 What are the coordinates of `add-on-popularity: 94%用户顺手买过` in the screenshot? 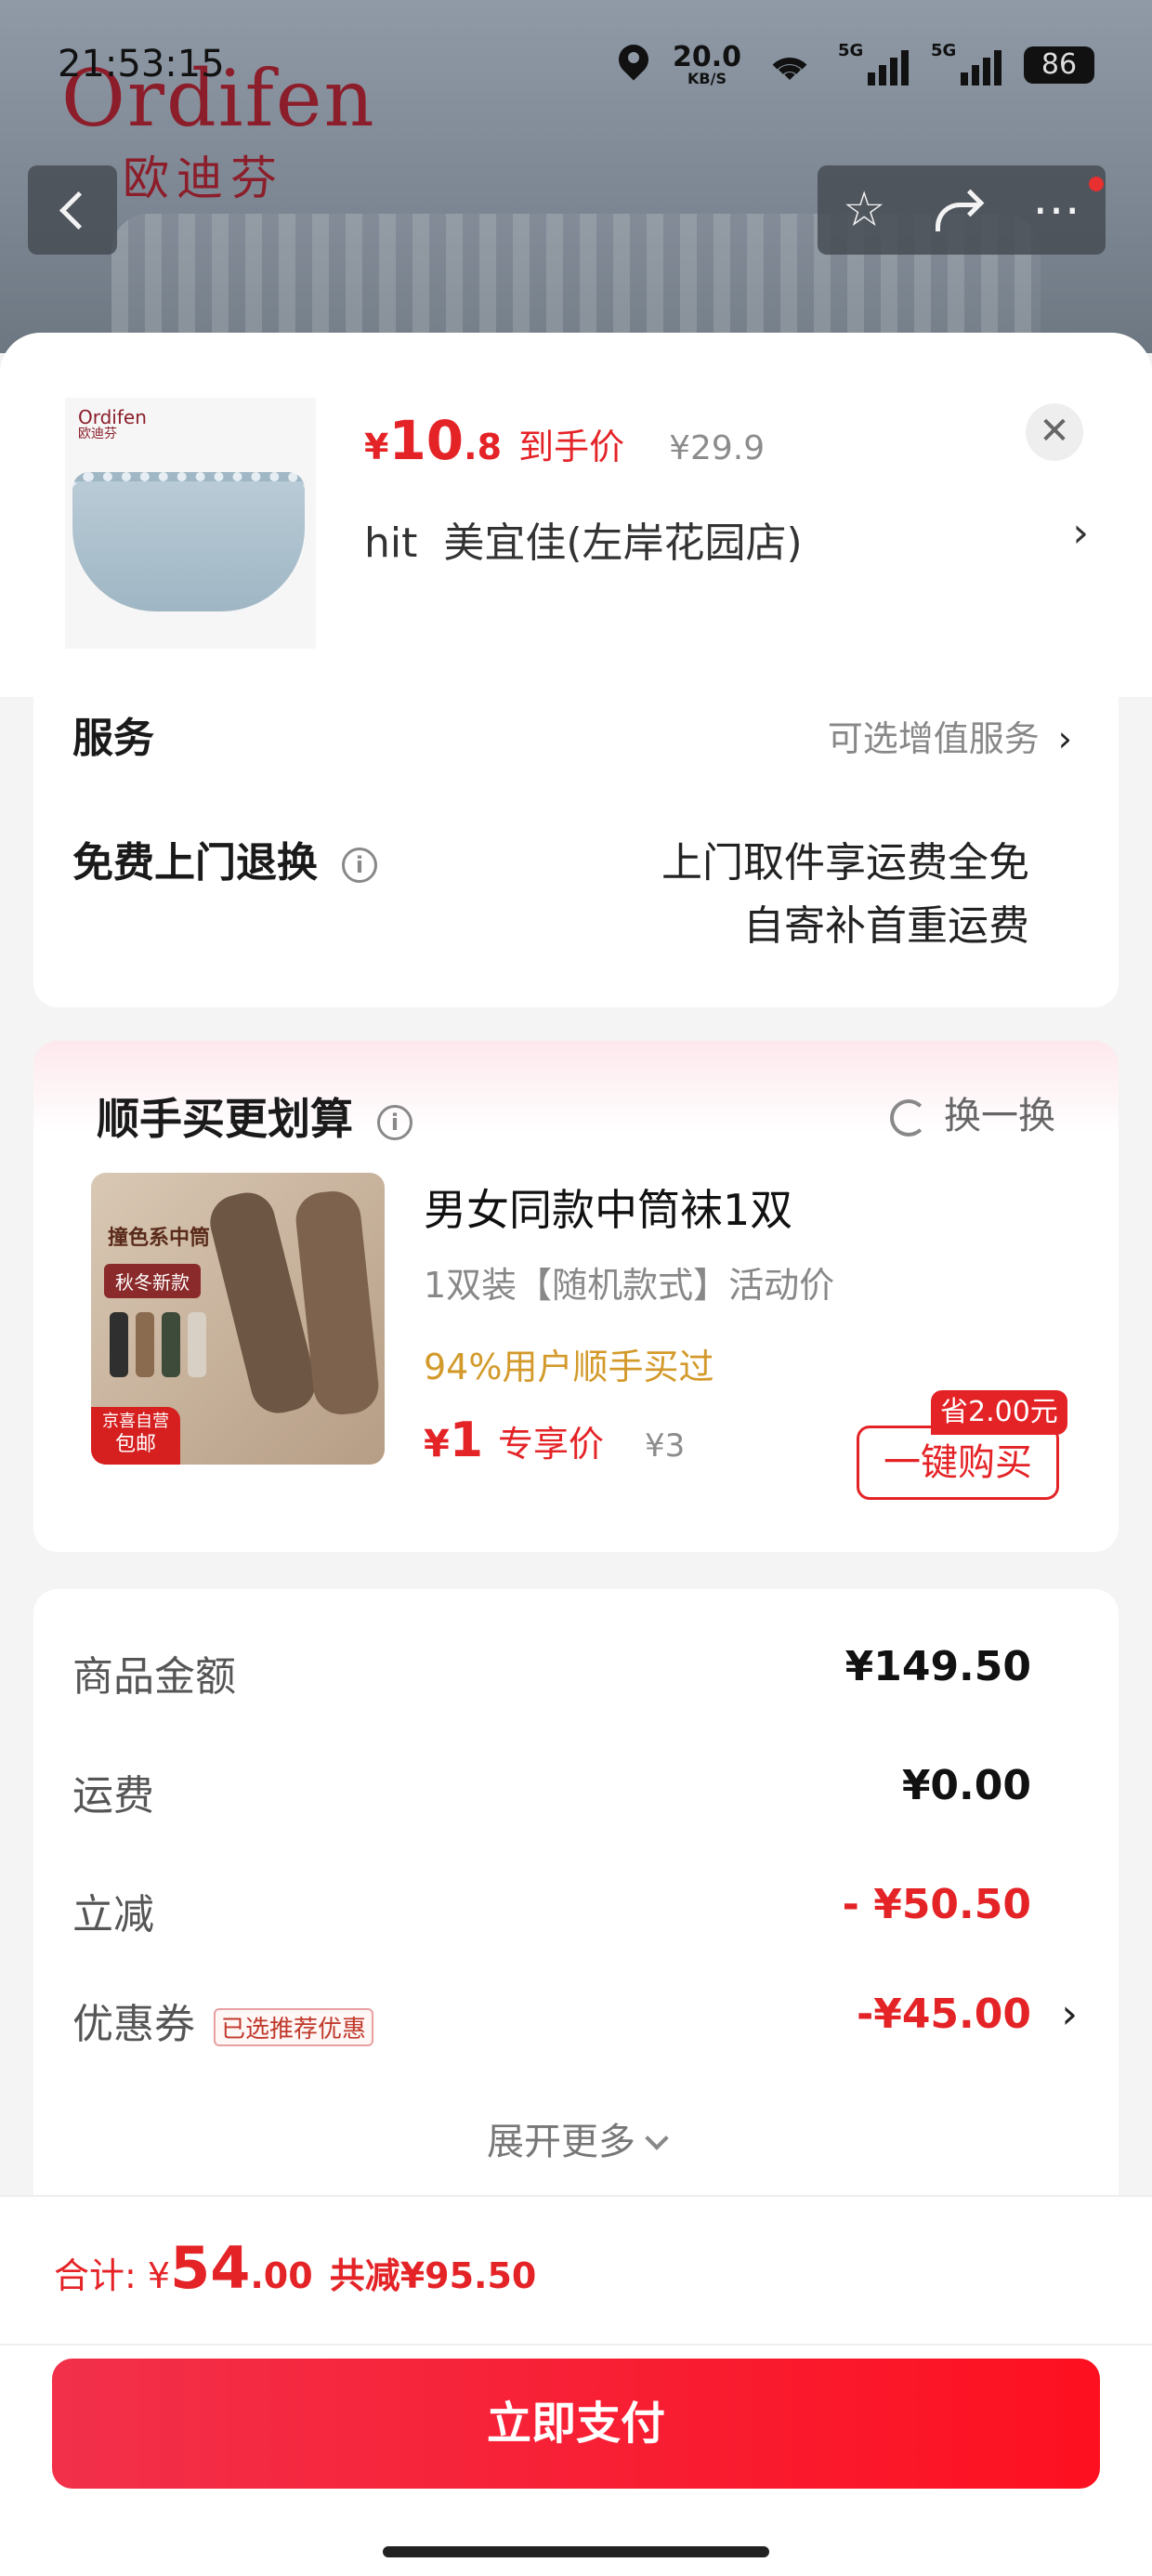 It's located at (569, 1367).